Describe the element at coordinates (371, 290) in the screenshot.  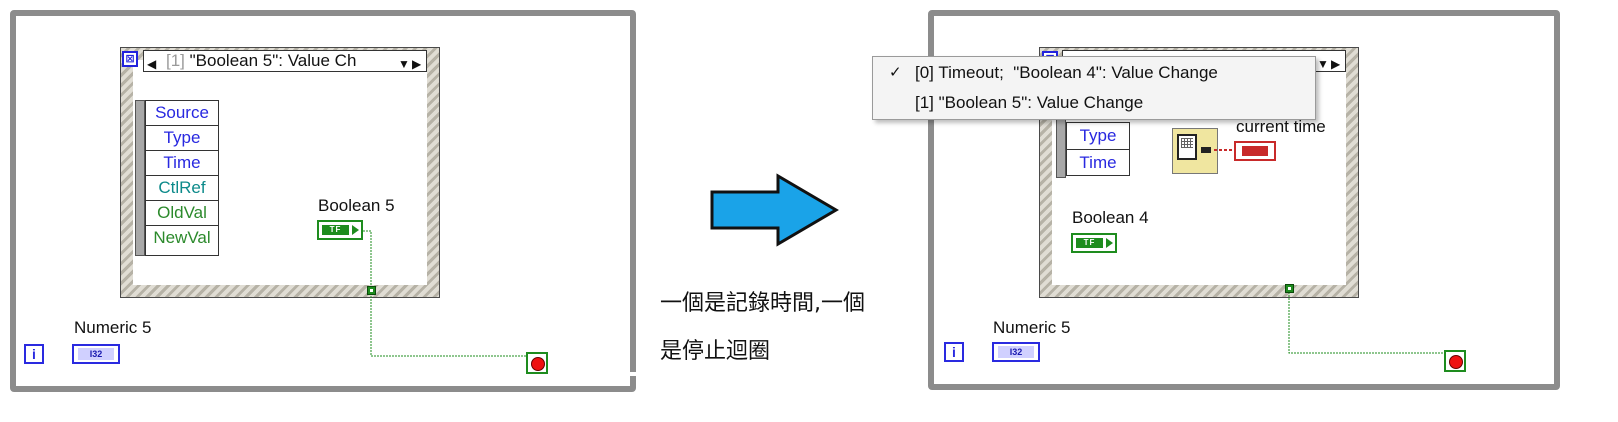
I see `loop-tunnel-left` at that location.